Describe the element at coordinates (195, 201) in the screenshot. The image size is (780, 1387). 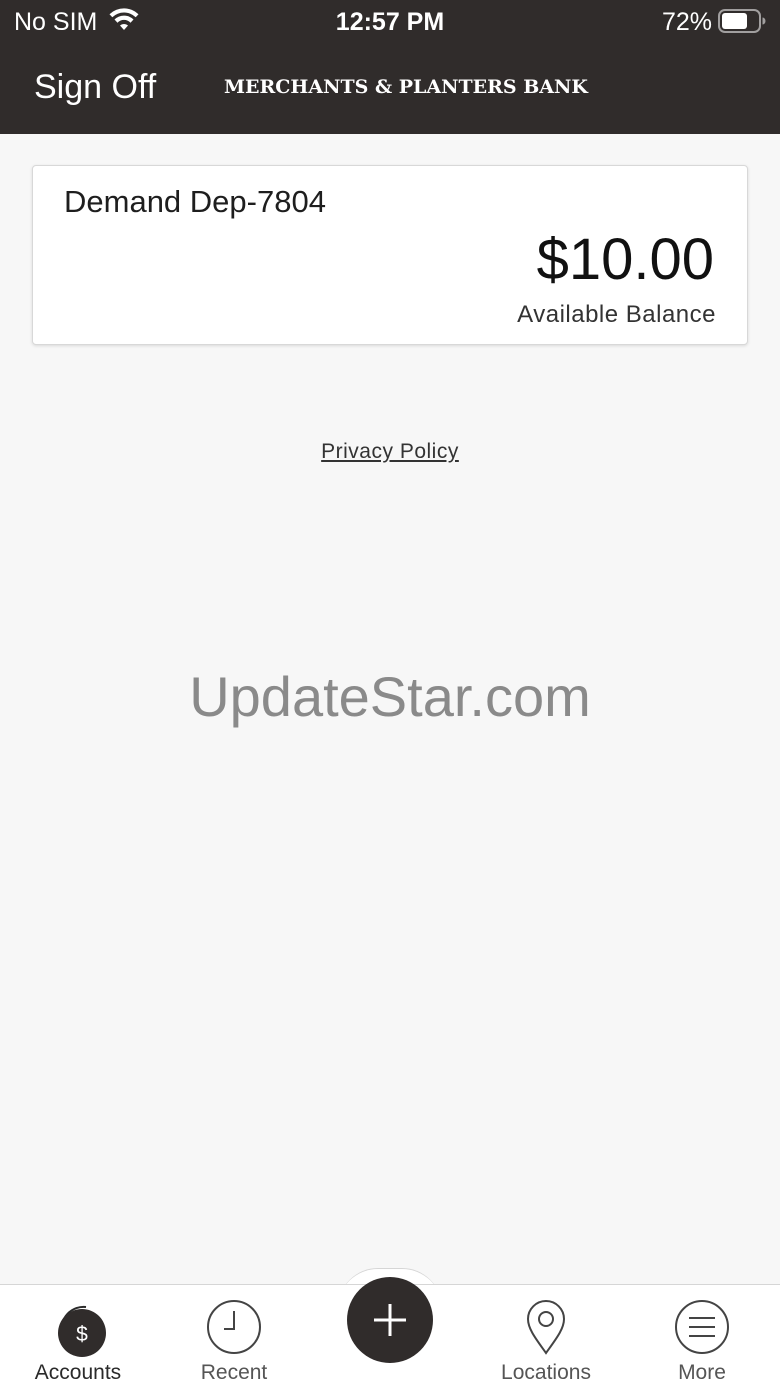
I see `account-name: Demand Dep-7804` at that location.